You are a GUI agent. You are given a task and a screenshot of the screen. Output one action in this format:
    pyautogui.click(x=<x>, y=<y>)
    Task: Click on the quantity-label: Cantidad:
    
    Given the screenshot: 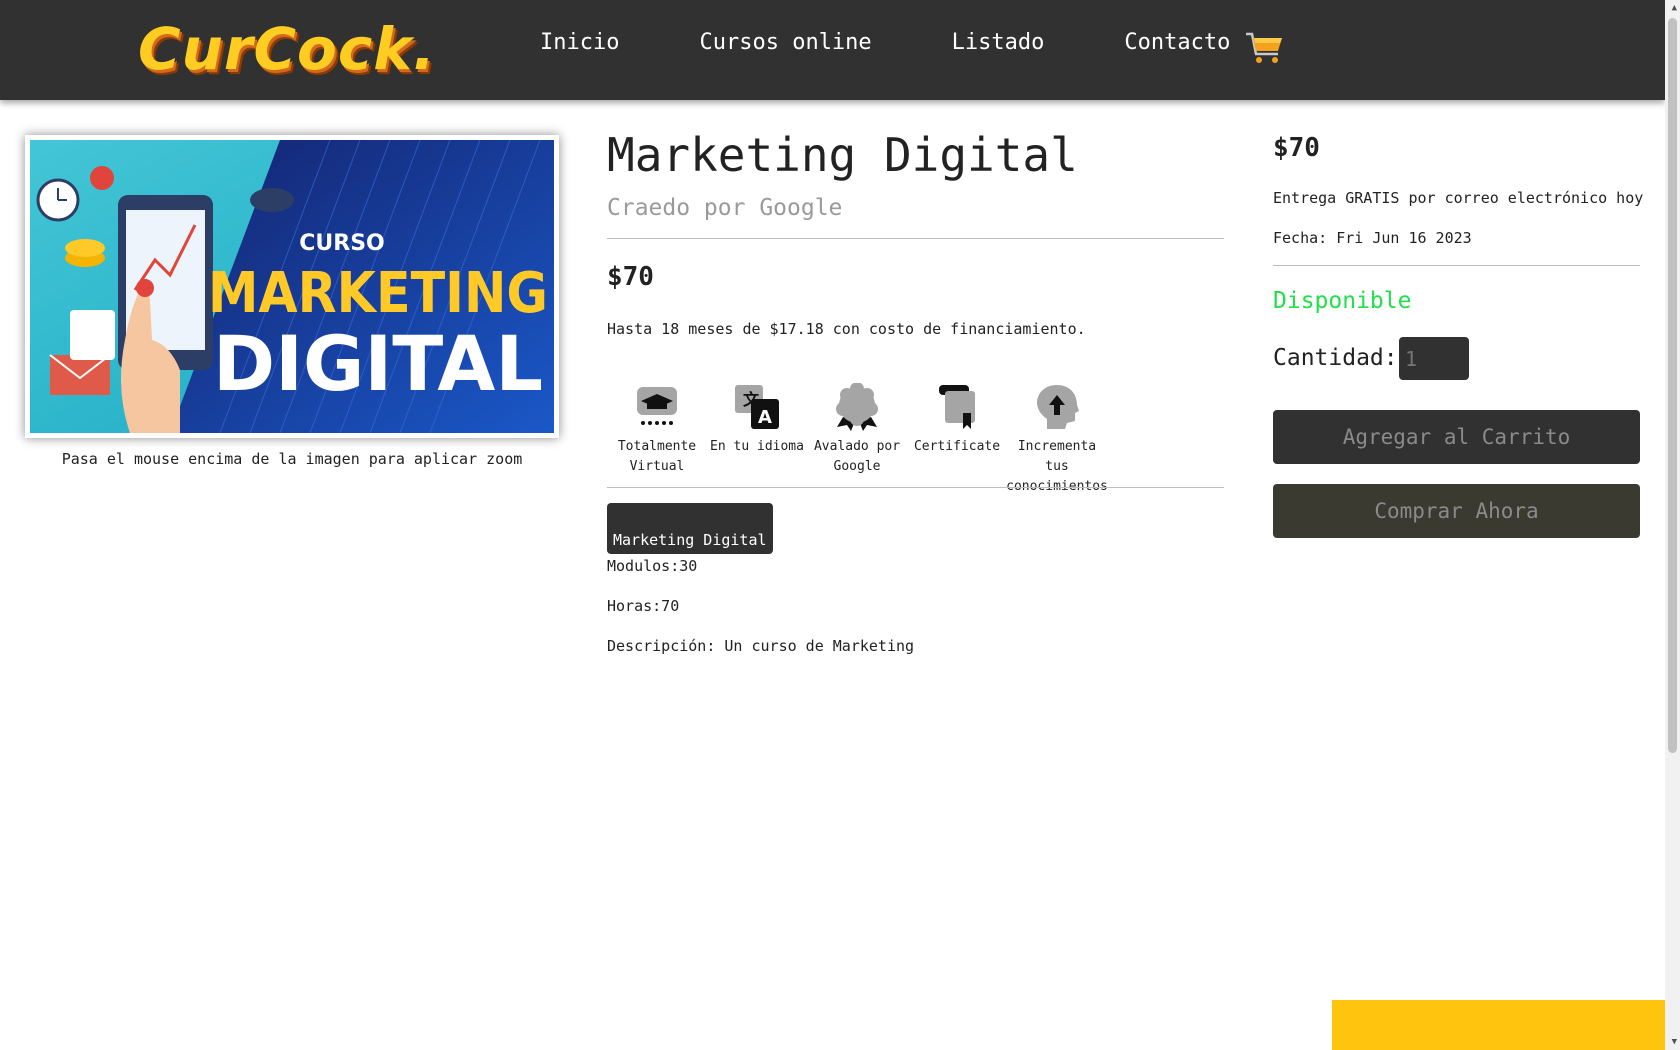 What is the action you would take?
    pyautogui.click(x=1335, y=358)
    